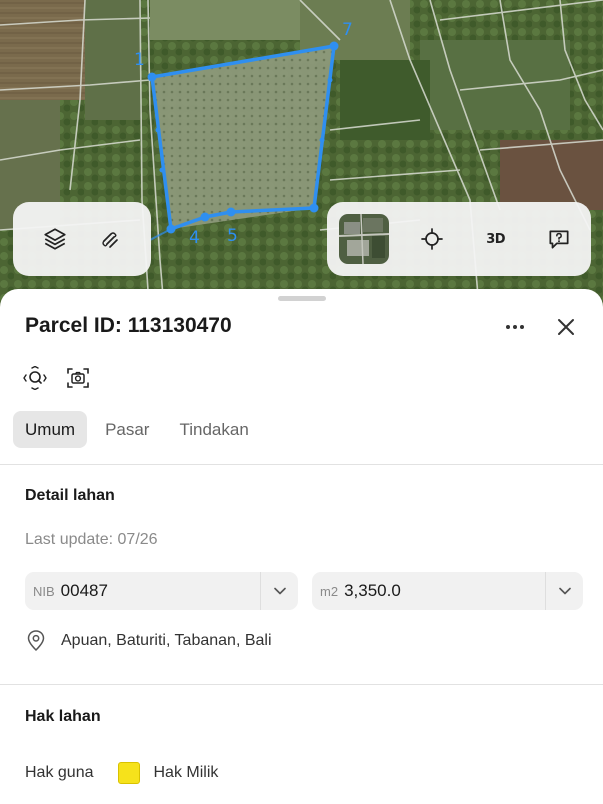 The image size is (603, 804). Describe the element at coordinates (36, 641) in the screenshot. I see `location-pin-icon` at that location.